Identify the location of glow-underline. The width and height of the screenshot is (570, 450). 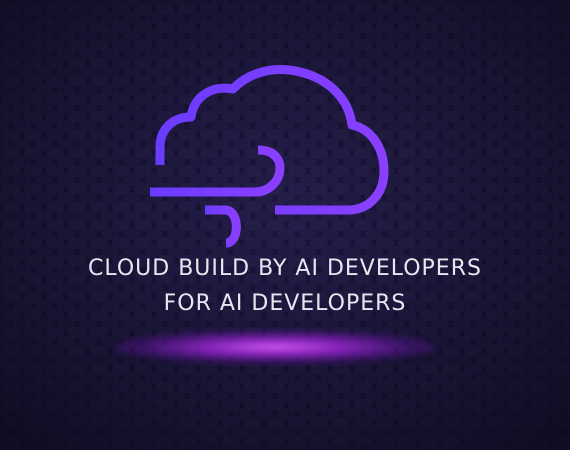
(275, 347).